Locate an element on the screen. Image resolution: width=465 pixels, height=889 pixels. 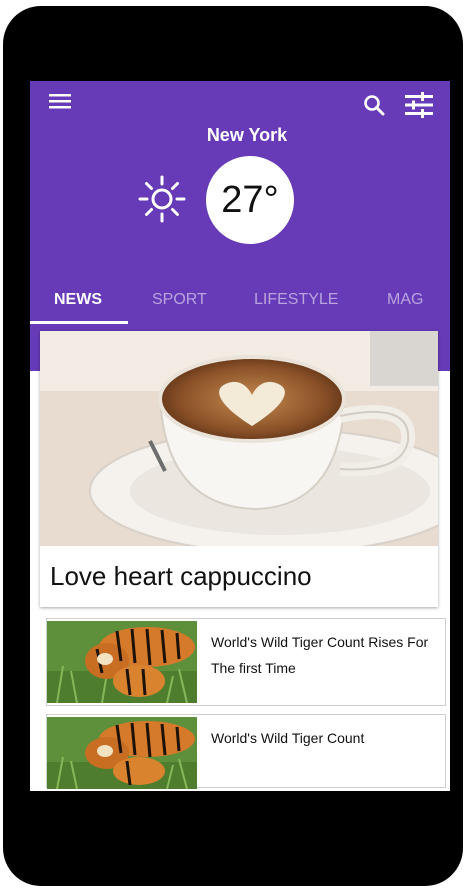
tab-sport: SPORT is located at coordinates (179, 300).